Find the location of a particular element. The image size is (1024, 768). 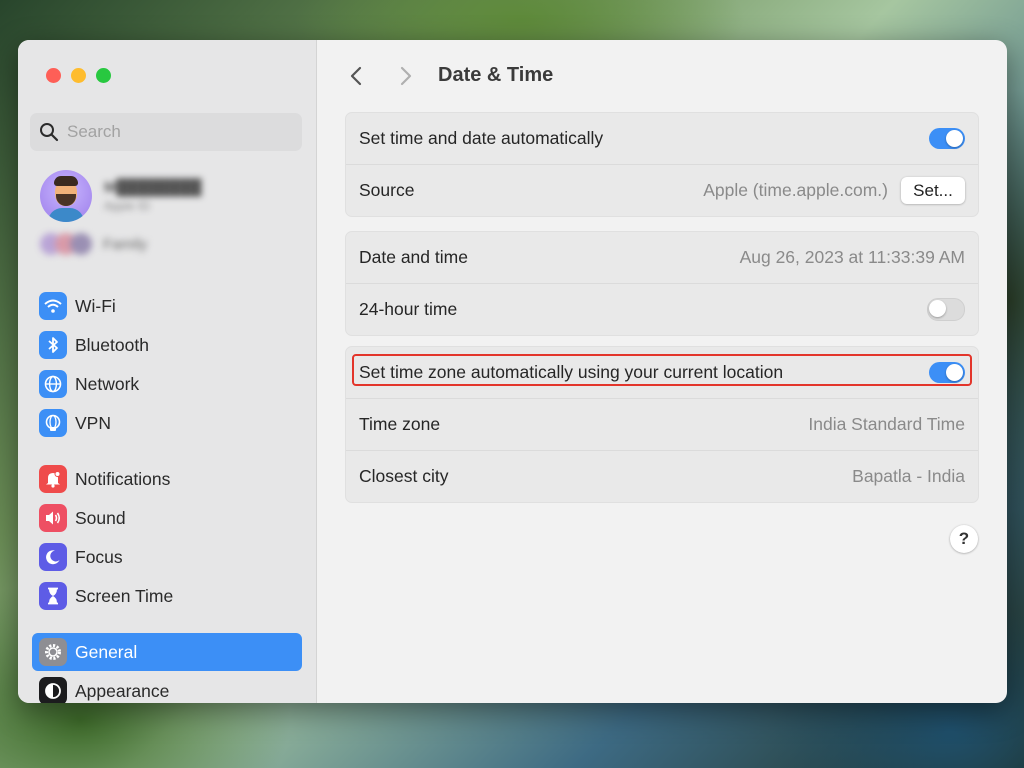

sidebar-item-sound: Sound is located at coordinates (167, 518).